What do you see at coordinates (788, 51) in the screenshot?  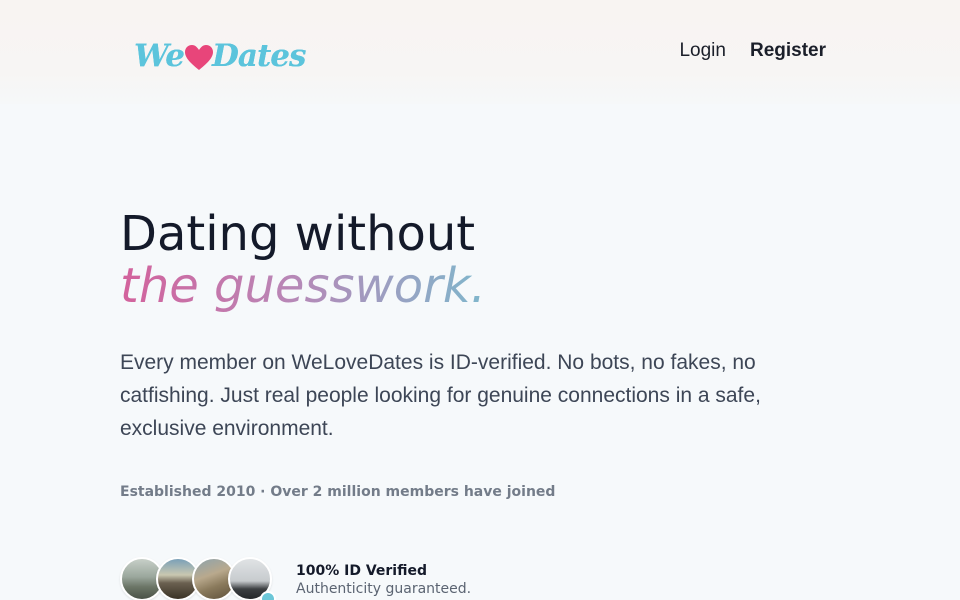 I see `register-link: Register` at bounding box center [788, 51].